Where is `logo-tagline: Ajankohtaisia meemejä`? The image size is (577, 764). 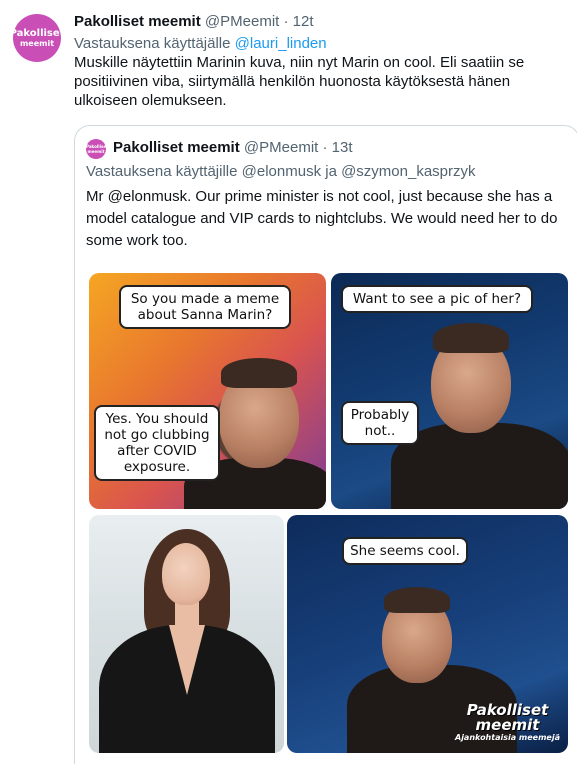
logo-tagline: Ajankohtaisia meemejä is located at coordinates (507, 737).